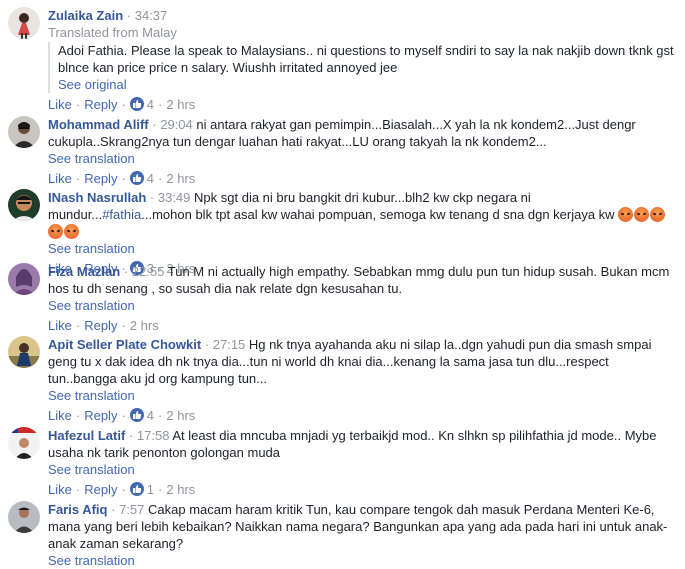 The height and width of the screenshot is (569, 685). I want to click on commenter-name: Mohammad Aliff, so click(98, 124).